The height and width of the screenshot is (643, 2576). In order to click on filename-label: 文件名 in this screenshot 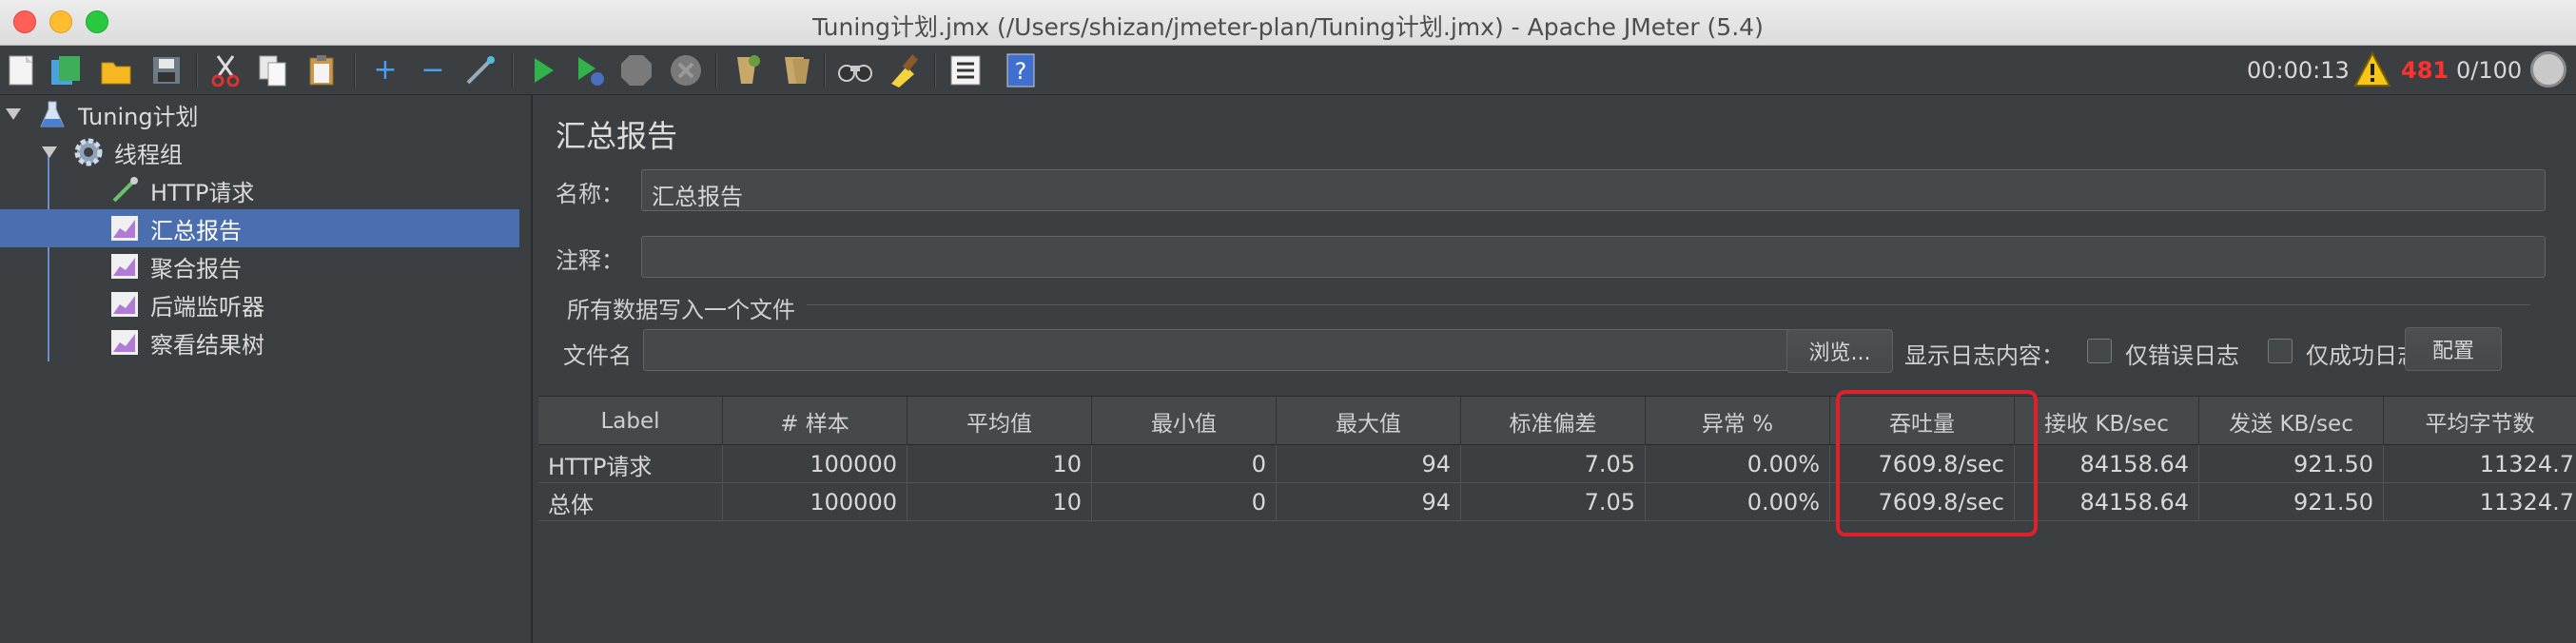, I will do `click(597, 355)`.